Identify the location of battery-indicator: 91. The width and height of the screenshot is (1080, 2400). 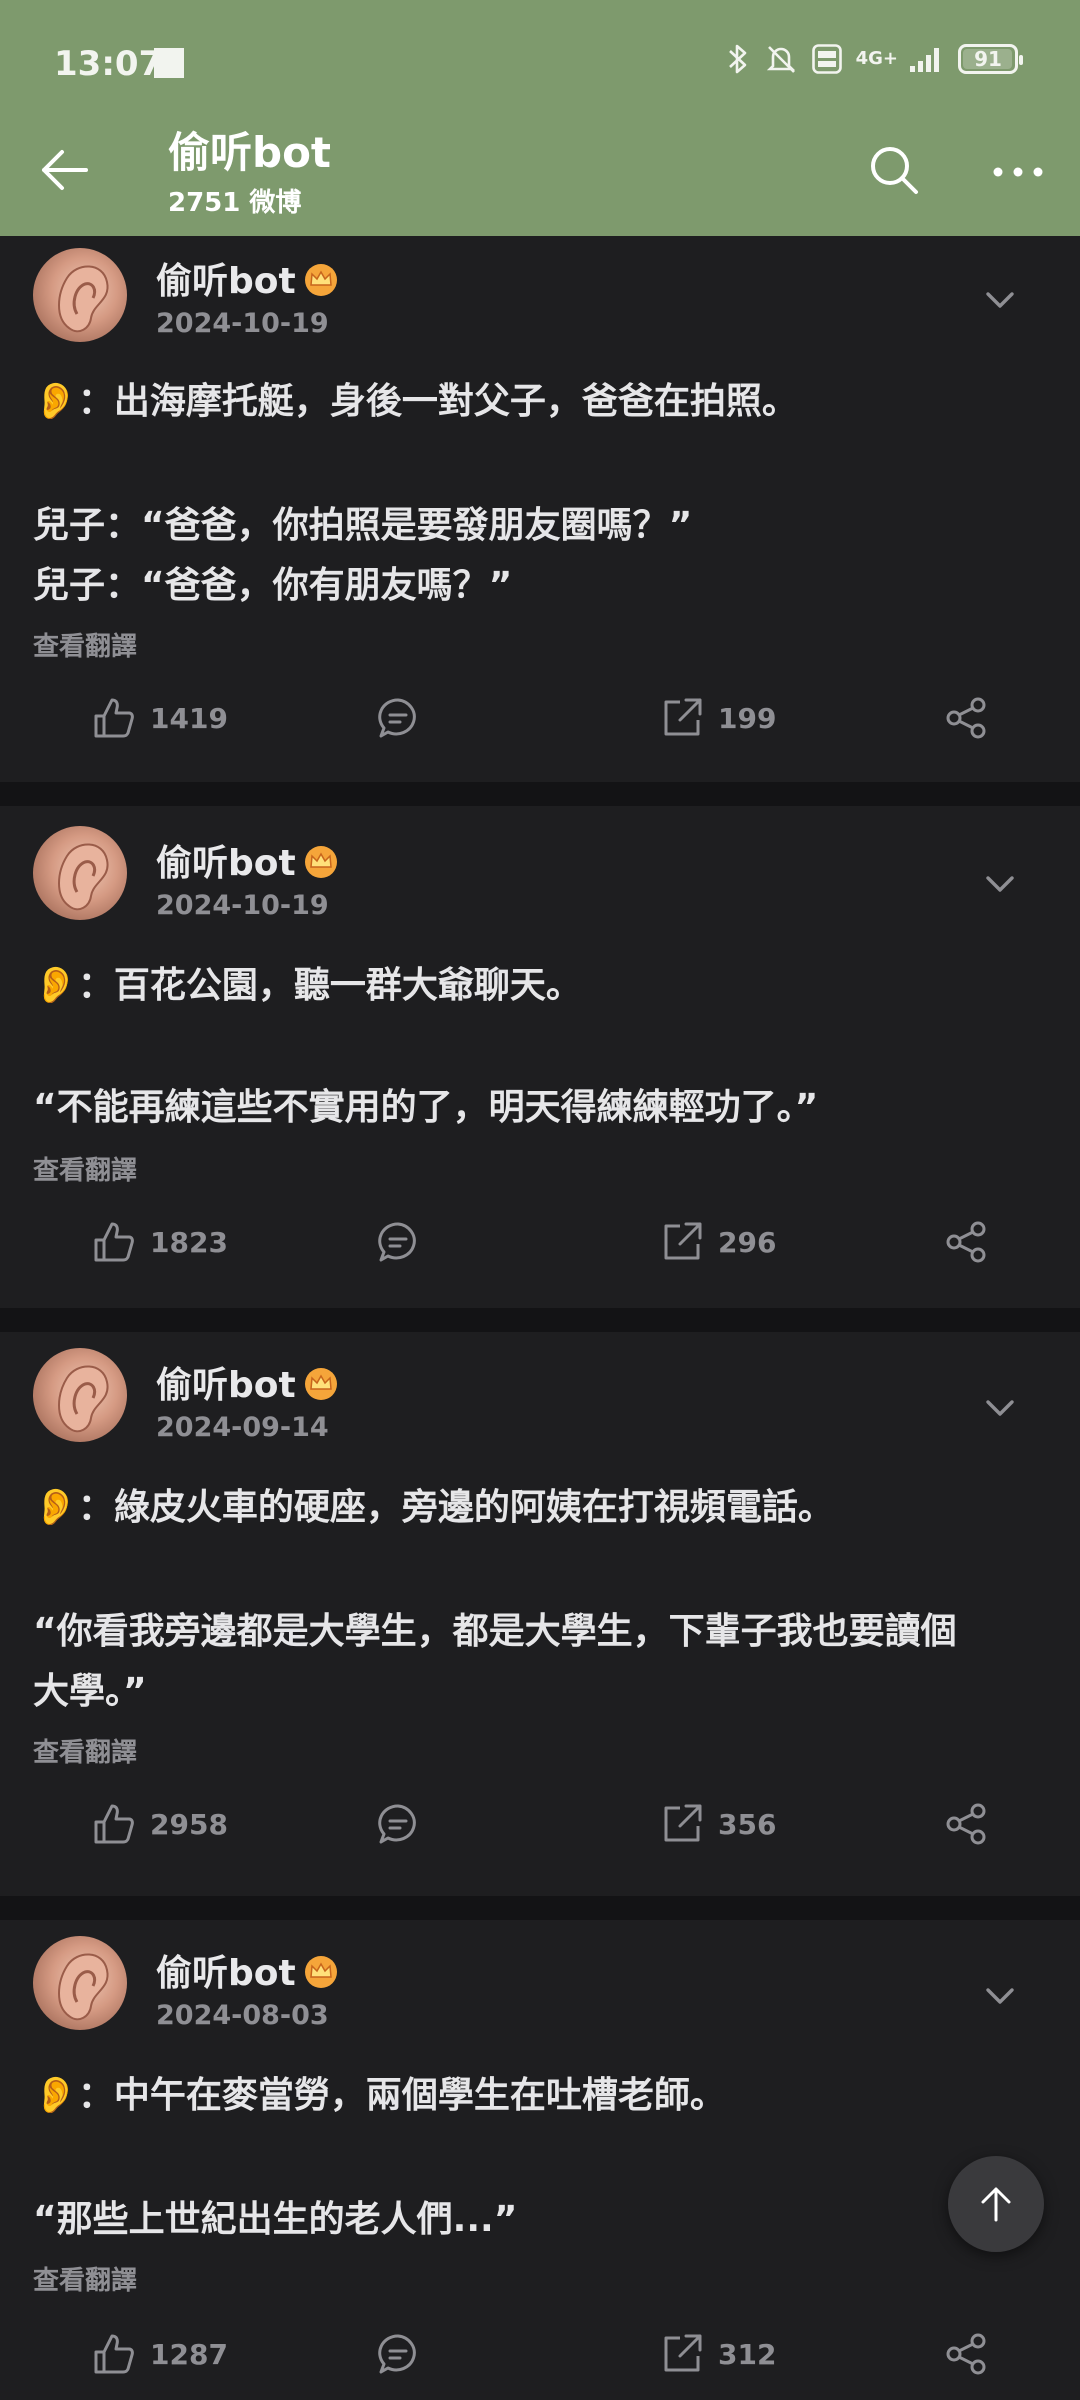
(990, 59).